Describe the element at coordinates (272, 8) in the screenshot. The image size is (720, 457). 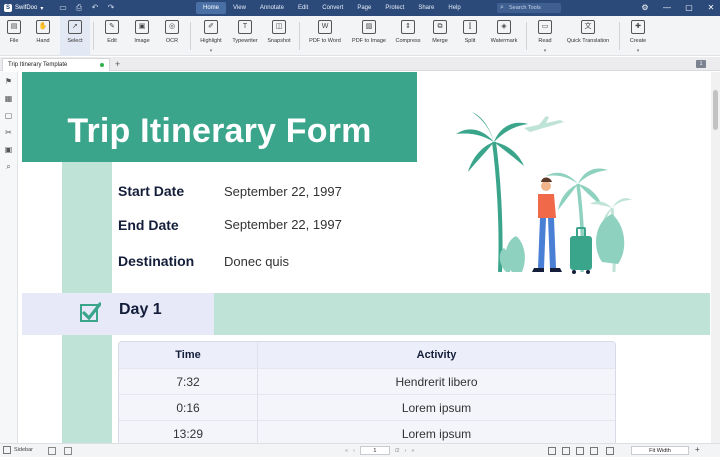
I see `menu-annotate: Annotate` at that location.